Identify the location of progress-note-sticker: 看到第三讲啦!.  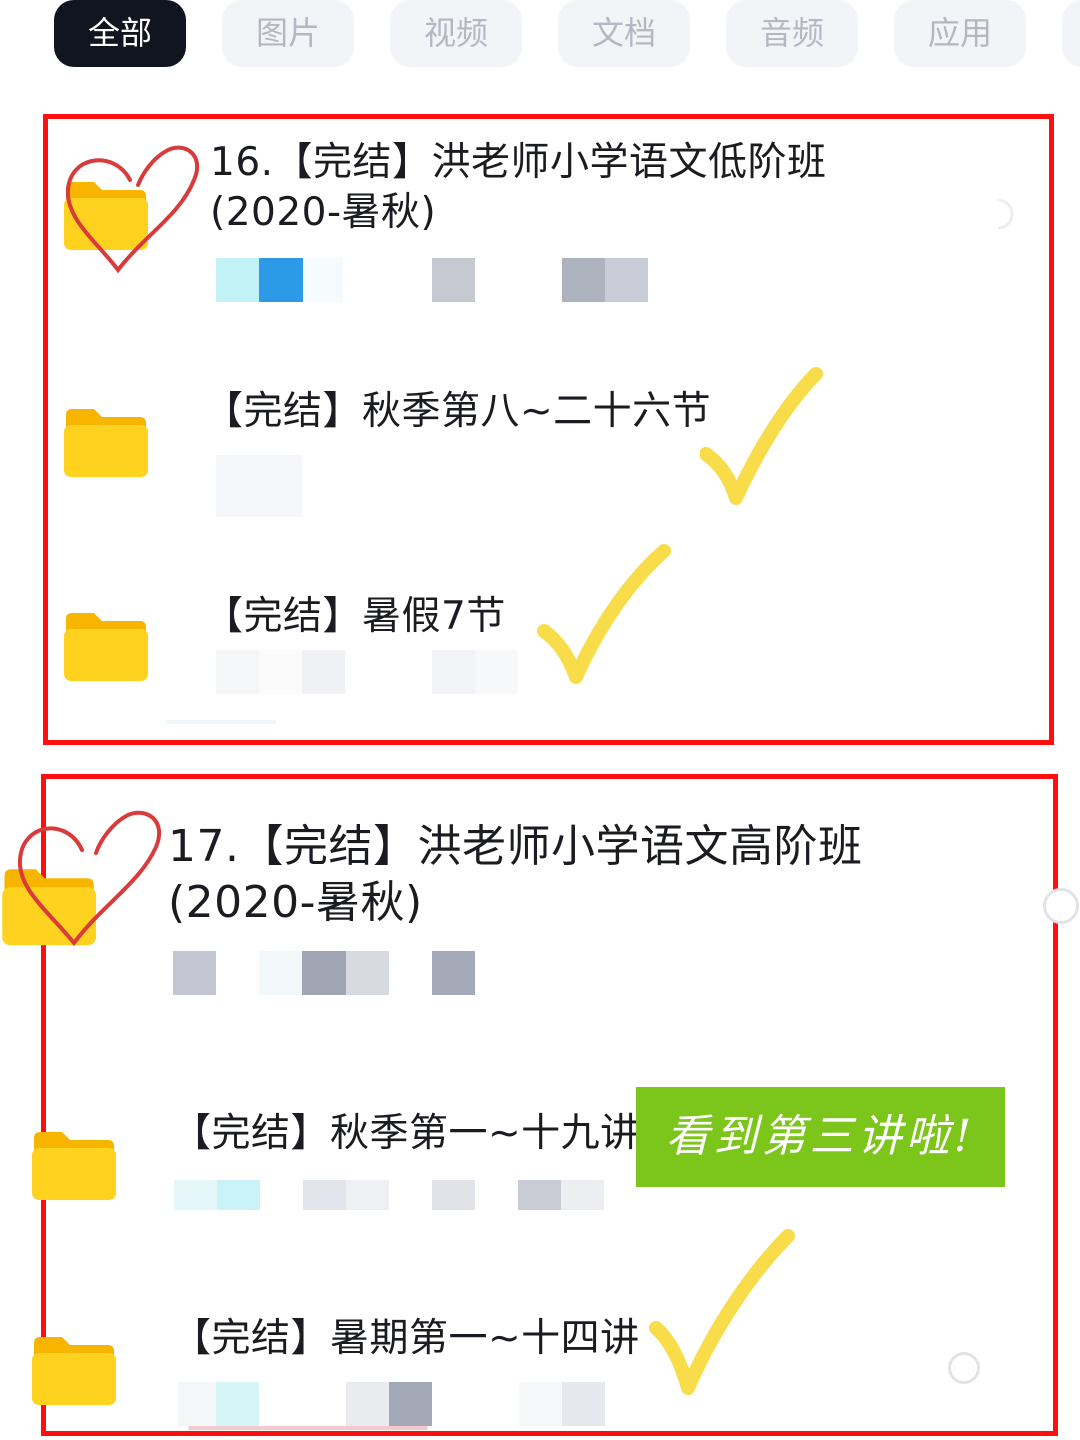
(820, 1137).